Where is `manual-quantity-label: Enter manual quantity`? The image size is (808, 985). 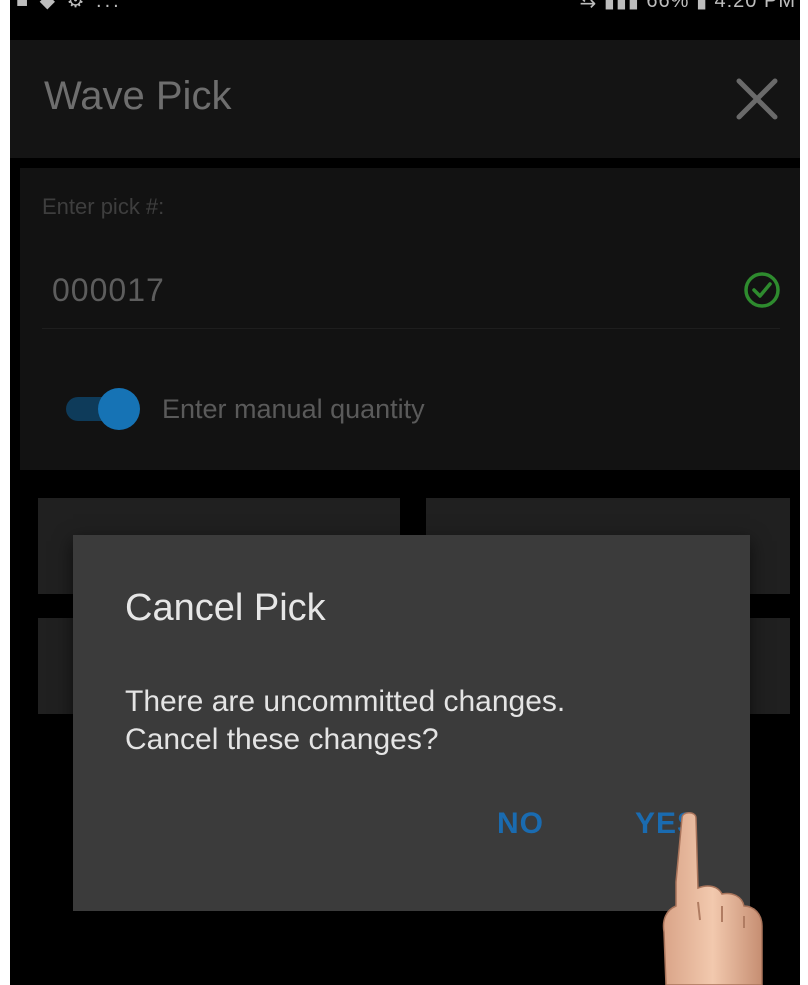
manual-quantity-label: Enter manual quantity is located at coordinates (293, 409).